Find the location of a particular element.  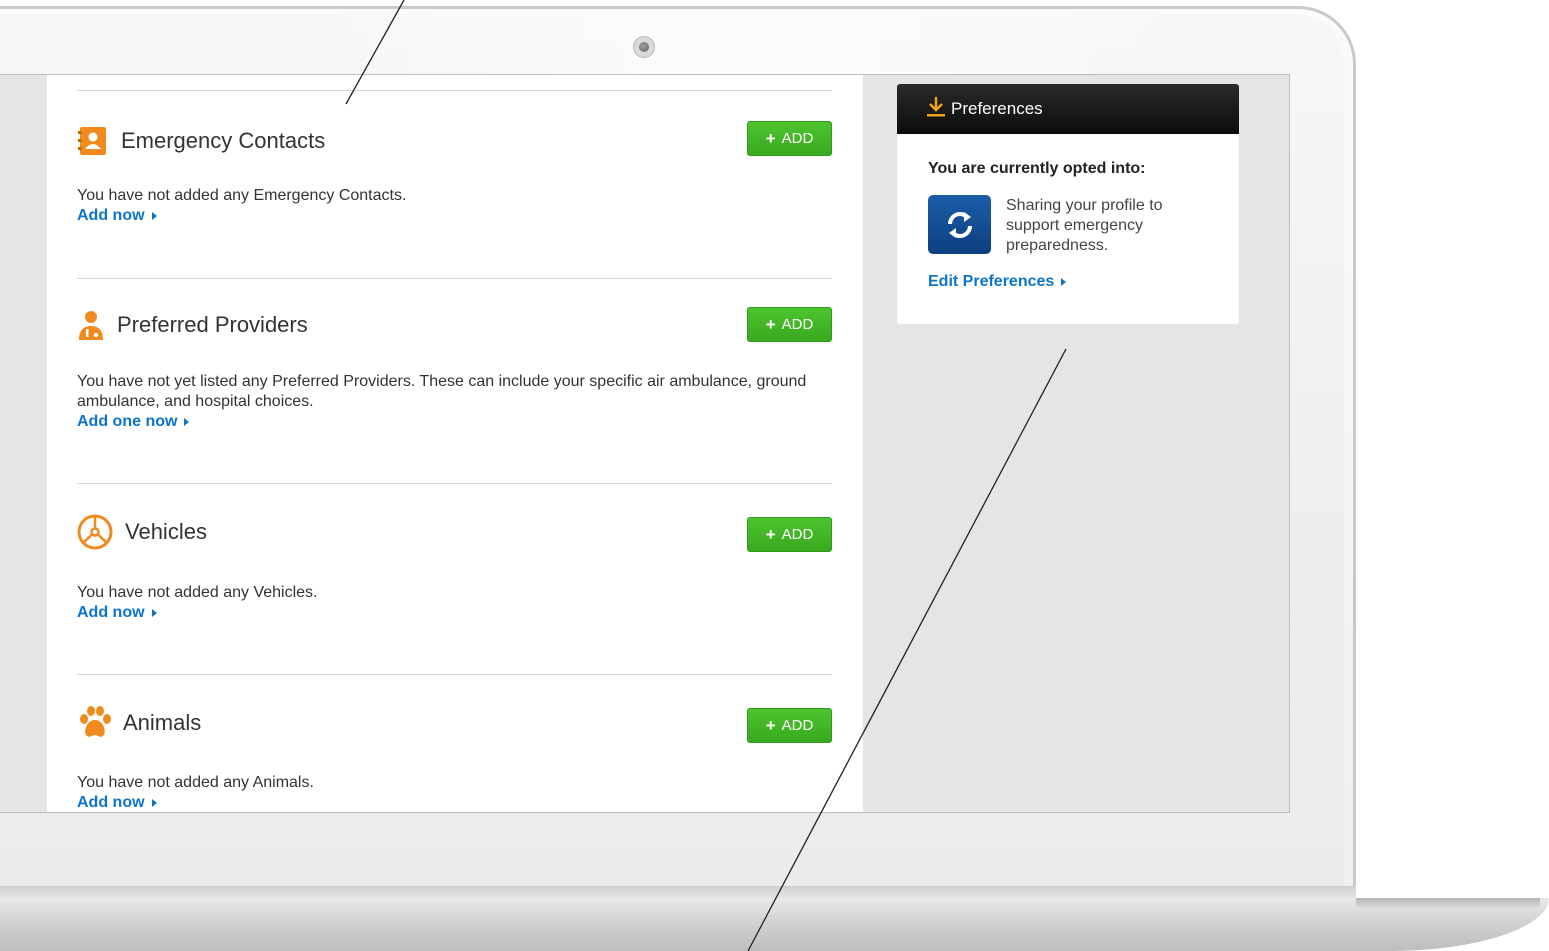

edit-preferences-link: Edit Preferences is located at coordinates (997, 282).